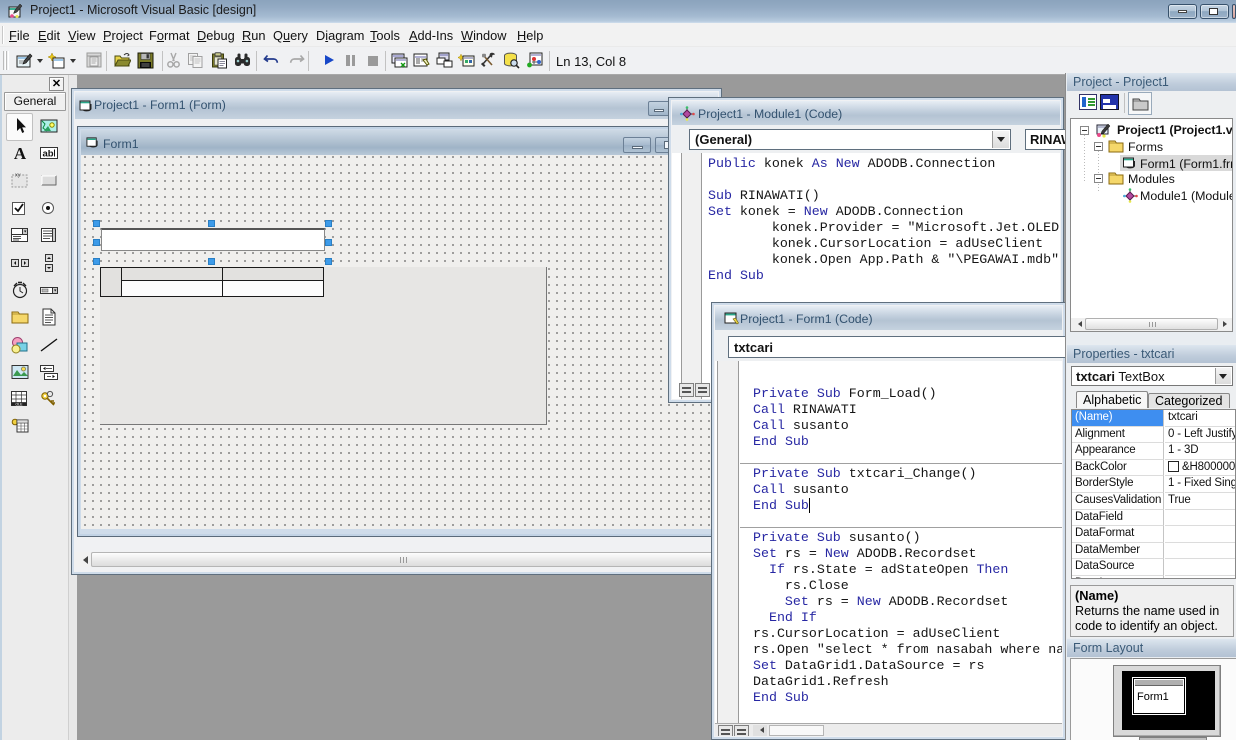 The image size is (1236, 740). I want to click on svg-text: xy, so click(18, 176).